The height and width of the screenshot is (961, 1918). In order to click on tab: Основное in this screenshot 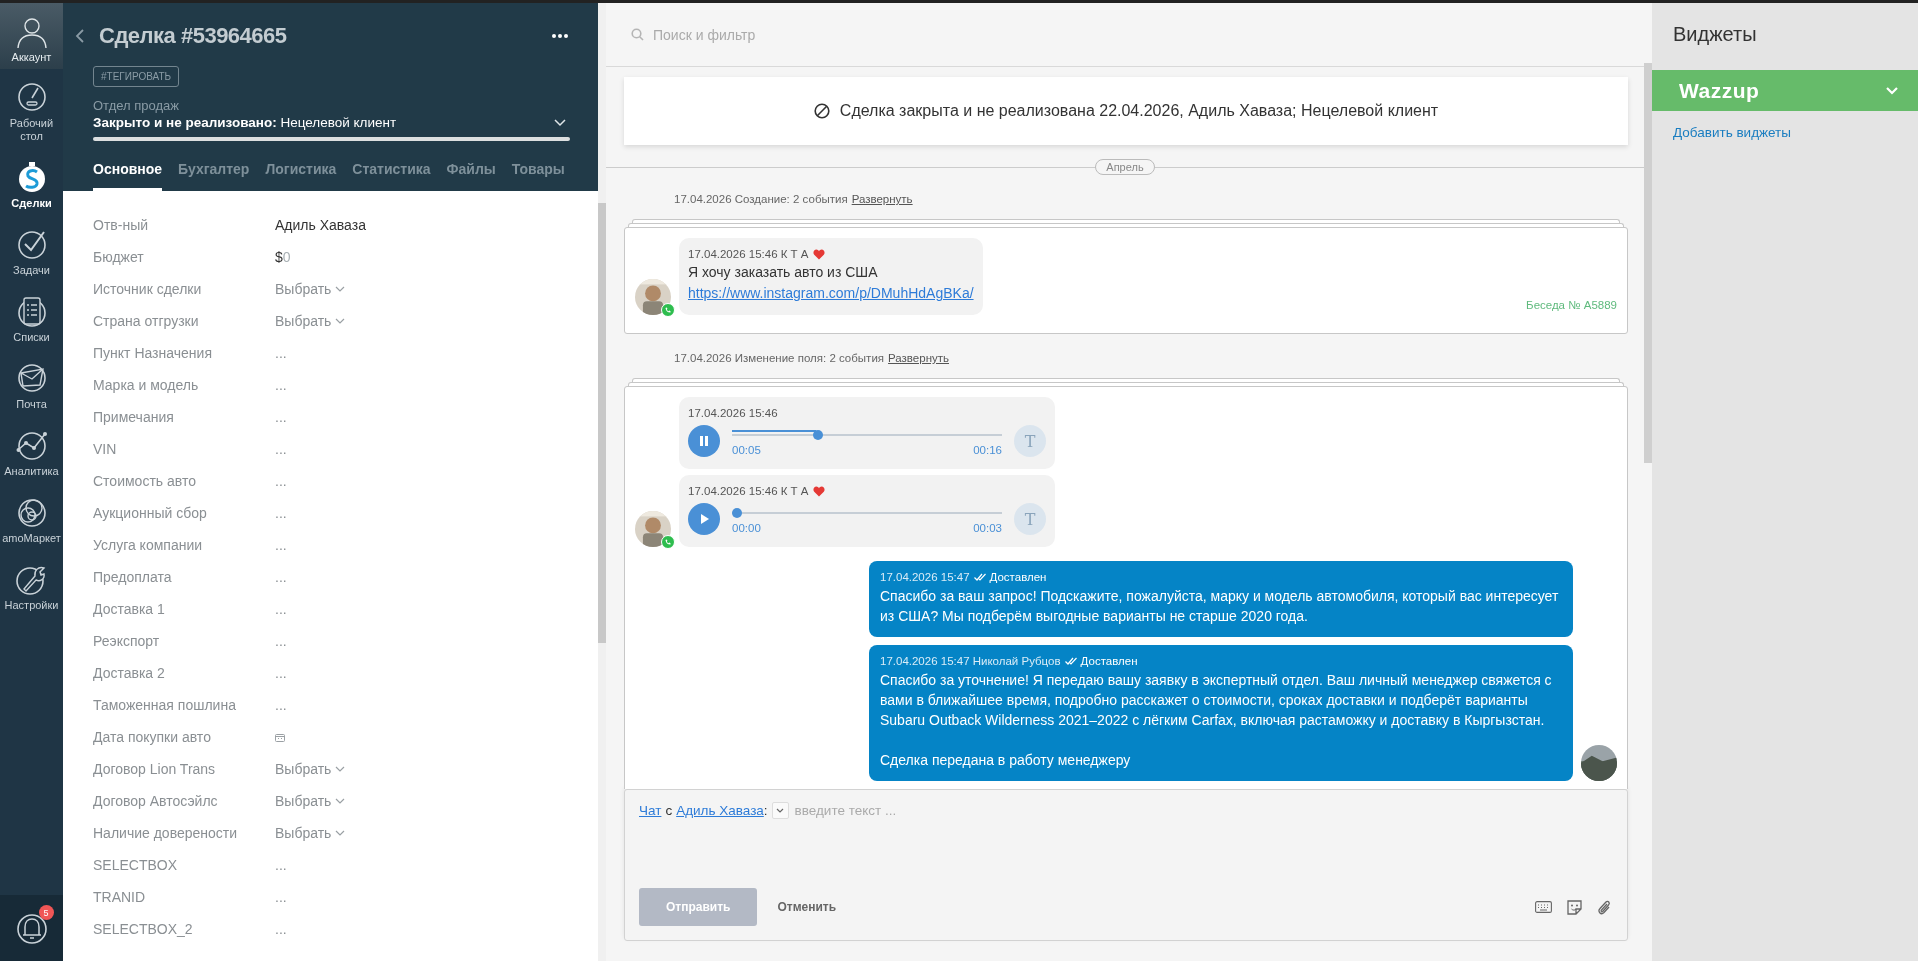, I will do `click(128, 173)`.